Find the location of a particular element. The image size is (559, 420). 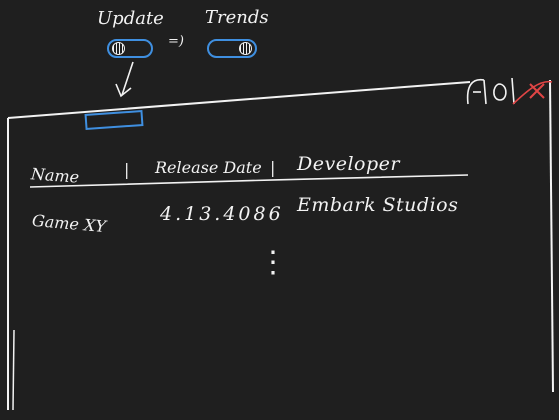

column-header-release-date: Release Date is located at coordinates (208, 167).